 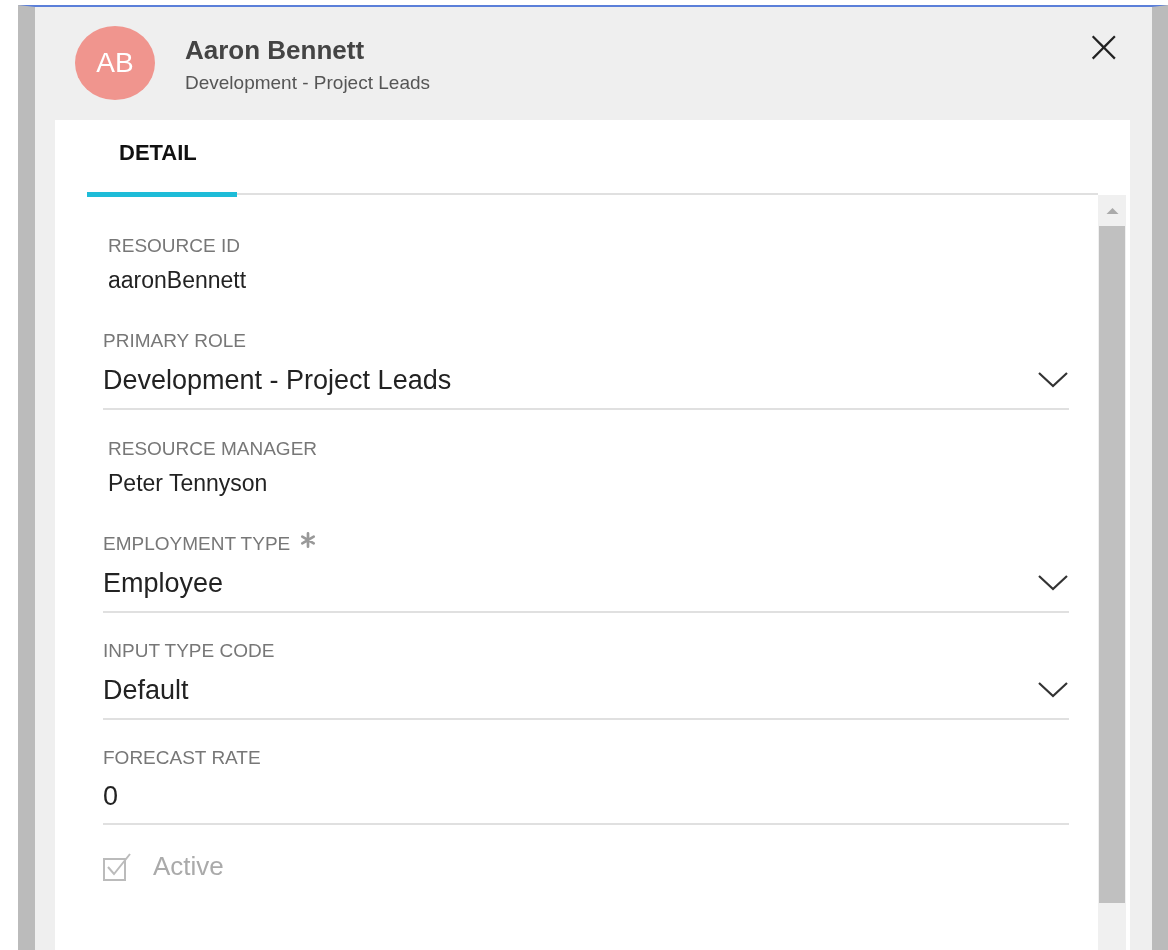 What do you see at coordinates (586, 691) in the screenshot?
I see `dropdown-field: Default` at bounding box center [586, 691].